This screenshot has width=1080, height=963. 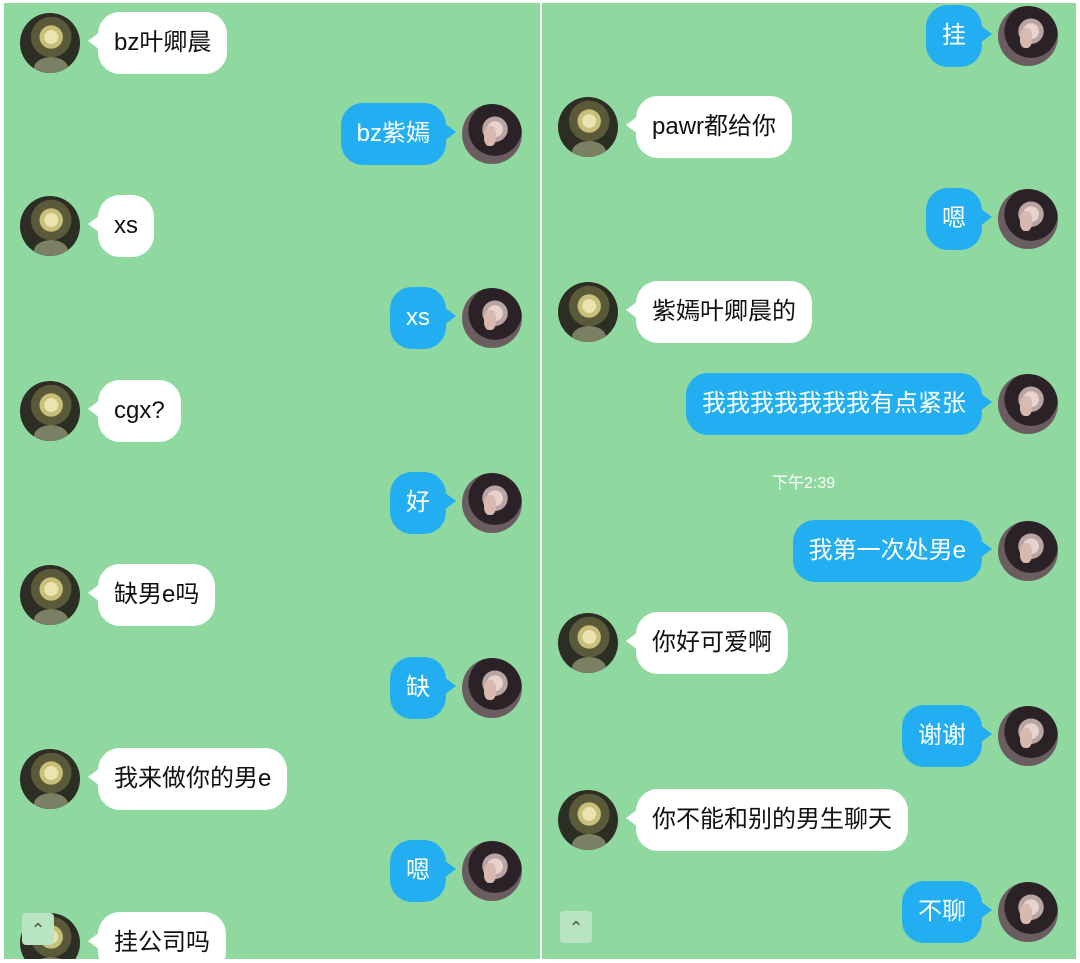 I want to click on message-bubble: 你不能和别的男生聊天, so click(x=767, y=820).